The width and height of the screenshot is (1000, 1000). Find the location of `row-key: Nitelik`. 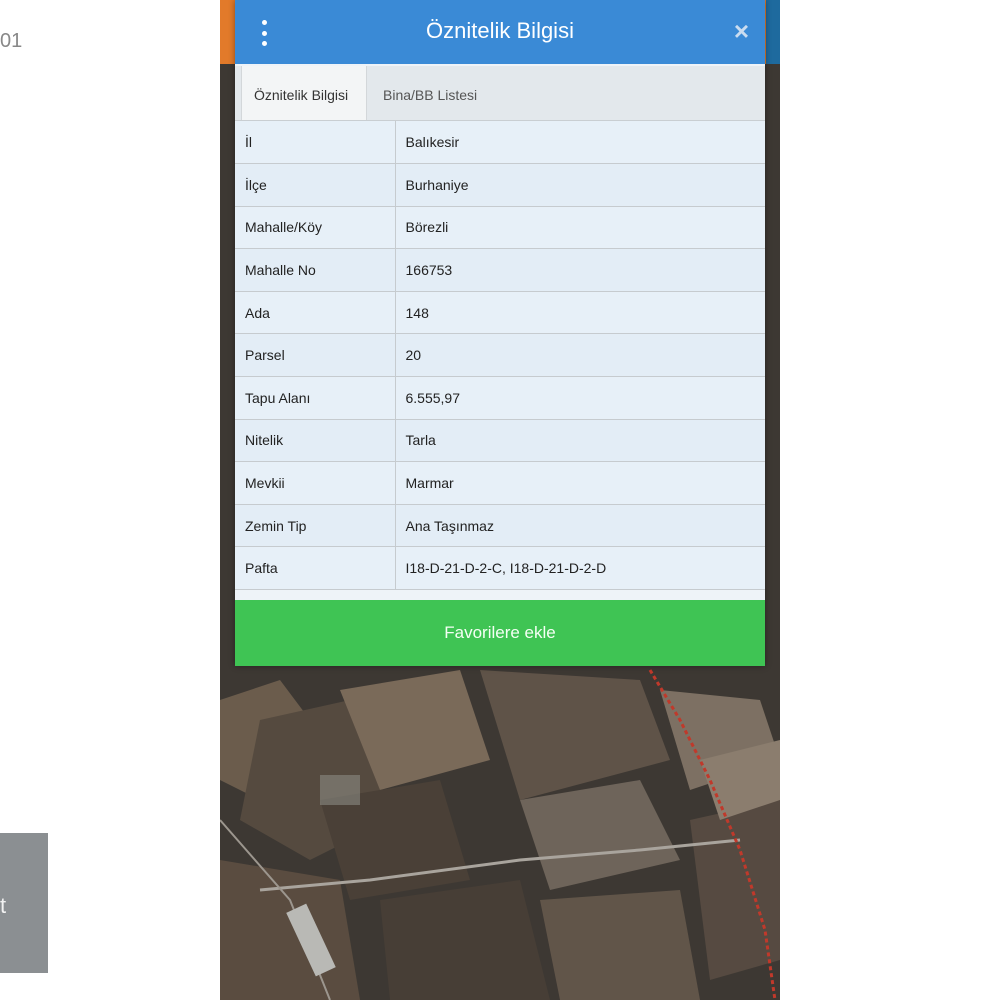

row-key: Nitelik is located at coordinates (315, 441).